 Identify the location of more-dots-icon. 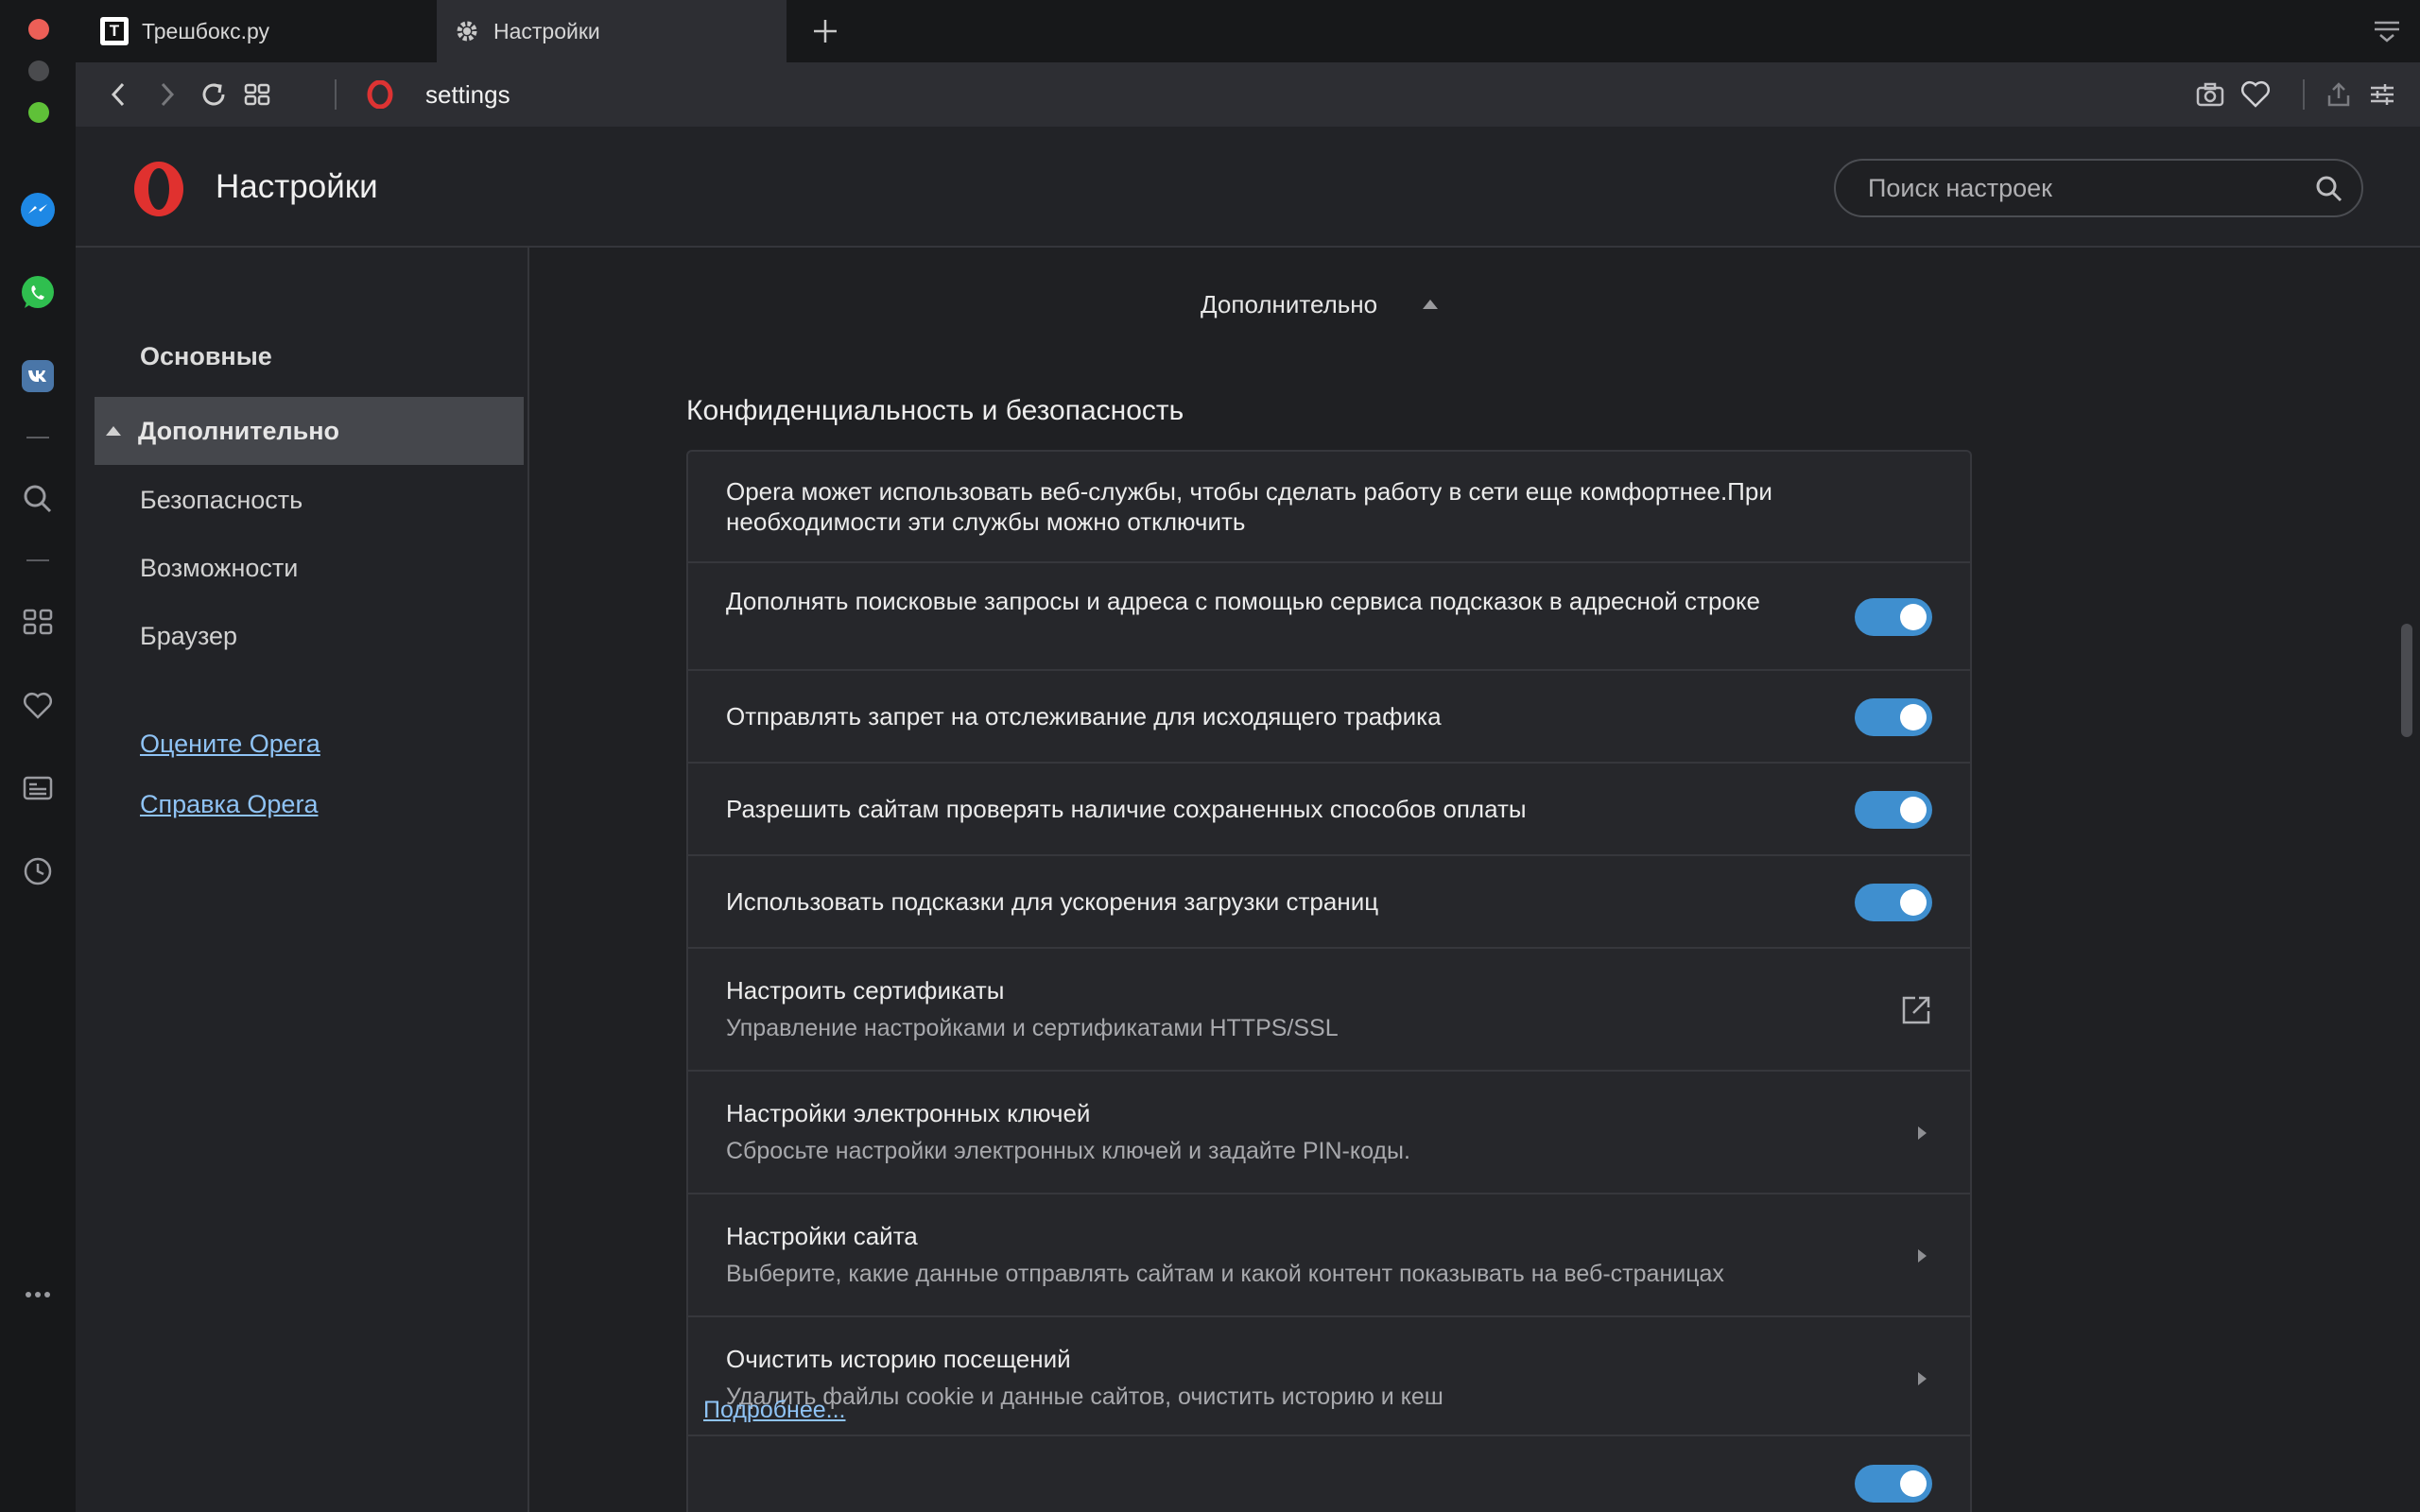
(38, 1294).